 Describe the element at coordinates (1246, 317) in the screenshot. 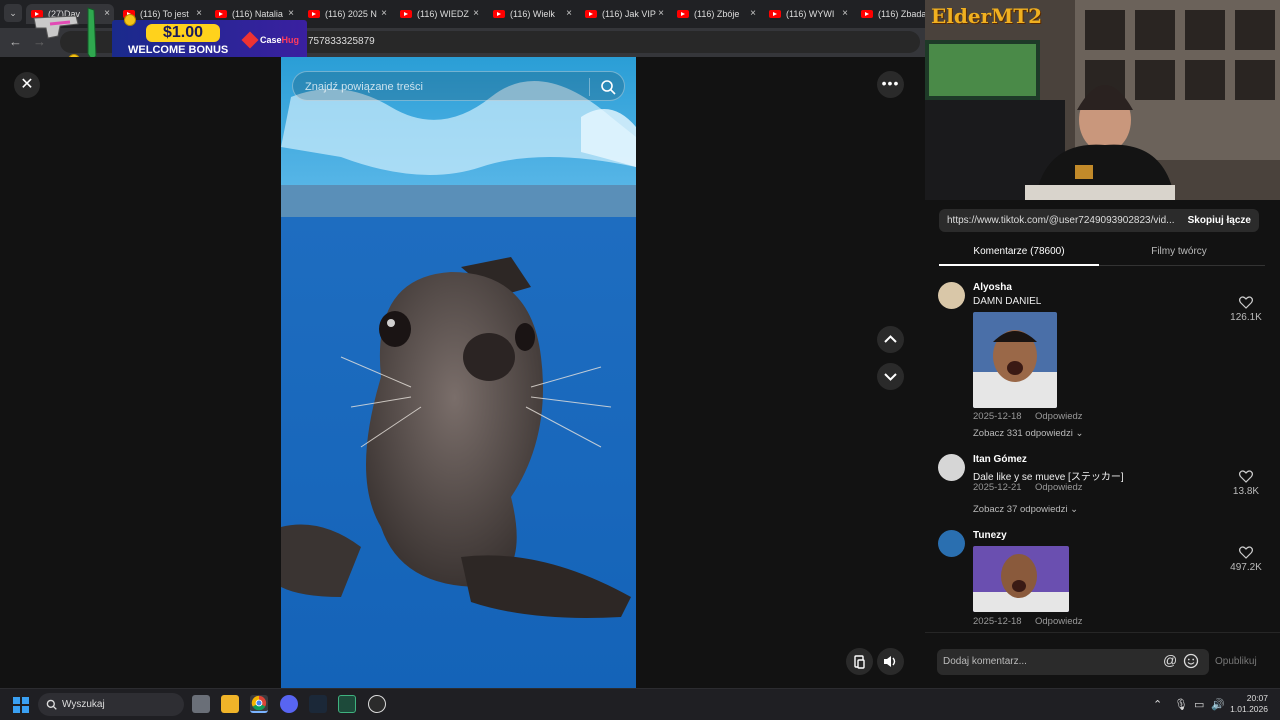

I see `like-count: 126.1K` at that location.